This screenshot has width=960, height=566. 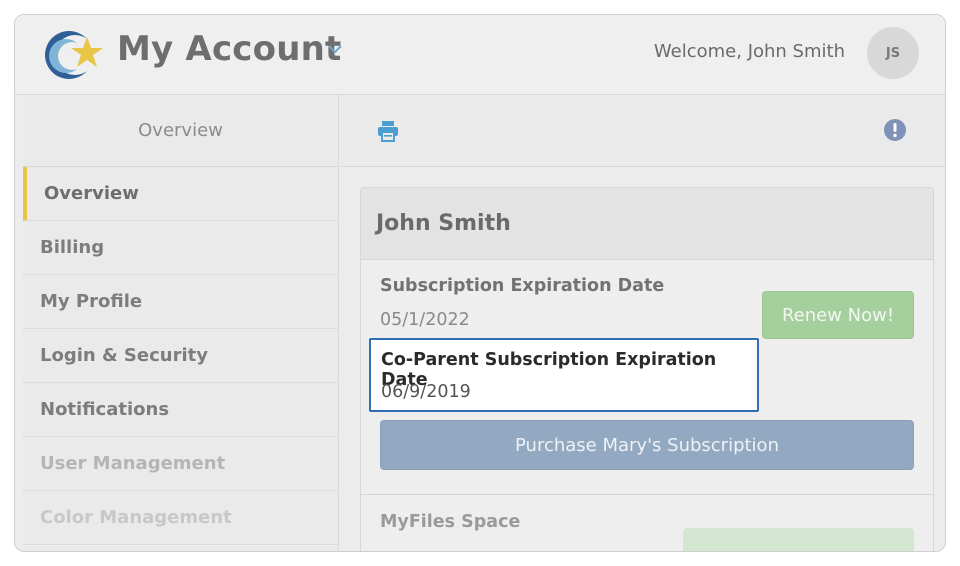 I want to click on sidebar-heading: Overview, so click(x=180, y=131).